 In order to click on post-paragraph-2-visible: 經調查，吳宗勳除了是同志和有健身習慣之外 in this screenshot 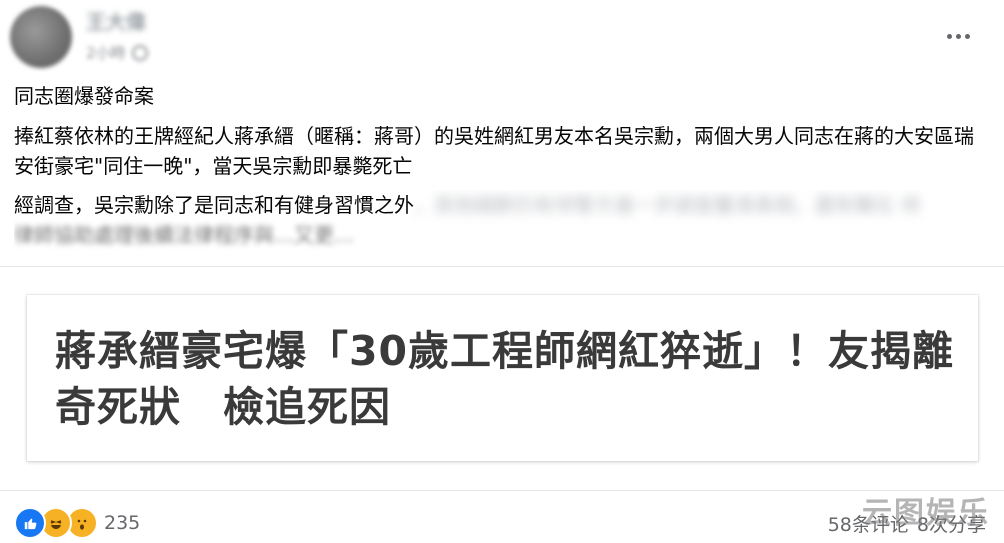, I will do `click(214, 205)`.